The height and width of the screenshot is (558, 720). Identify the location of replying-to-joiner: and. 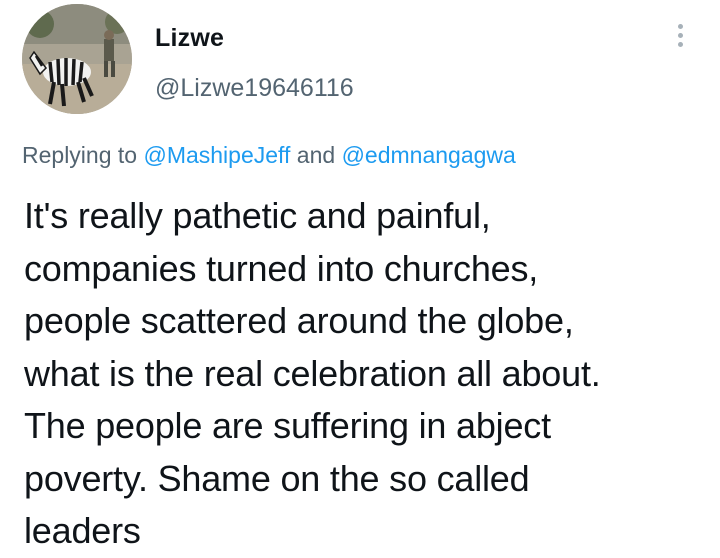
(316, 155).